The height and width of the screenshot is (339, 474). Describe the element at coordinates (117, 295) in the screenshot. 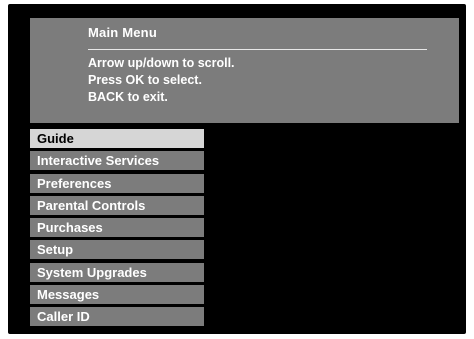

I see `menu-item-messages: Messages` at that location.